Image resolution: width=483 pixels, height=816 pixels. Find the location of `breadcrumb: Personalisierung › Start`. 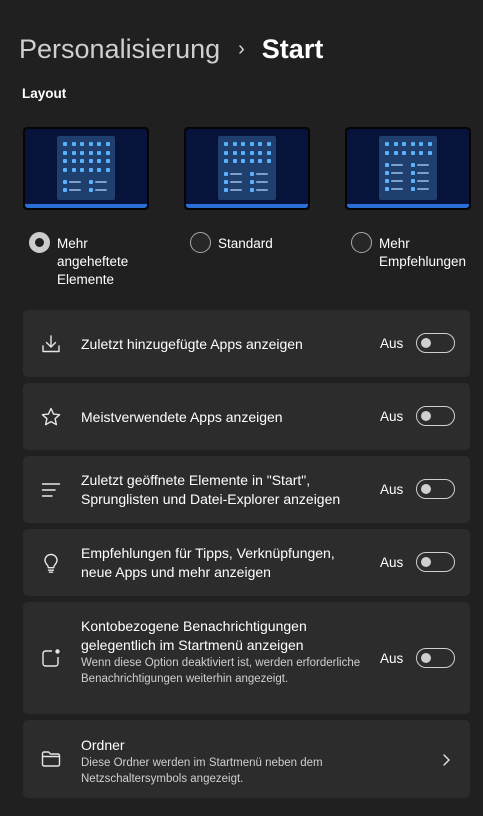

breadcrumb: Personalisierung › Start is located at coordinates (171, 49).